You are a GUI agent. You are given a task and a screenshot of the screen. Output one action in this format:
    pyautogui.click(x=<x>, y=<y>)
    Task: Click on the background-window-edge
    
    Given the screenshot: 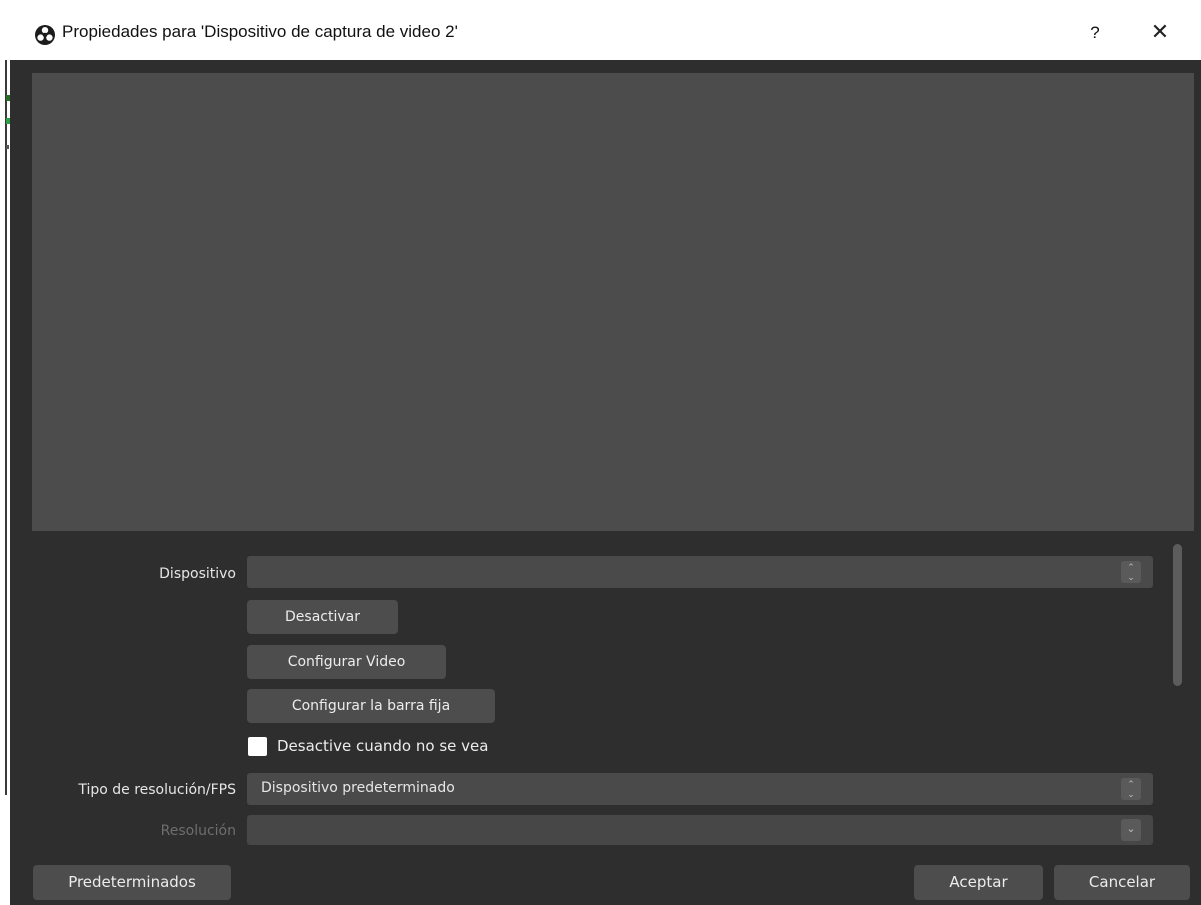 What is the action you would take?
    pyautogui.click(x=5, y=452)
    